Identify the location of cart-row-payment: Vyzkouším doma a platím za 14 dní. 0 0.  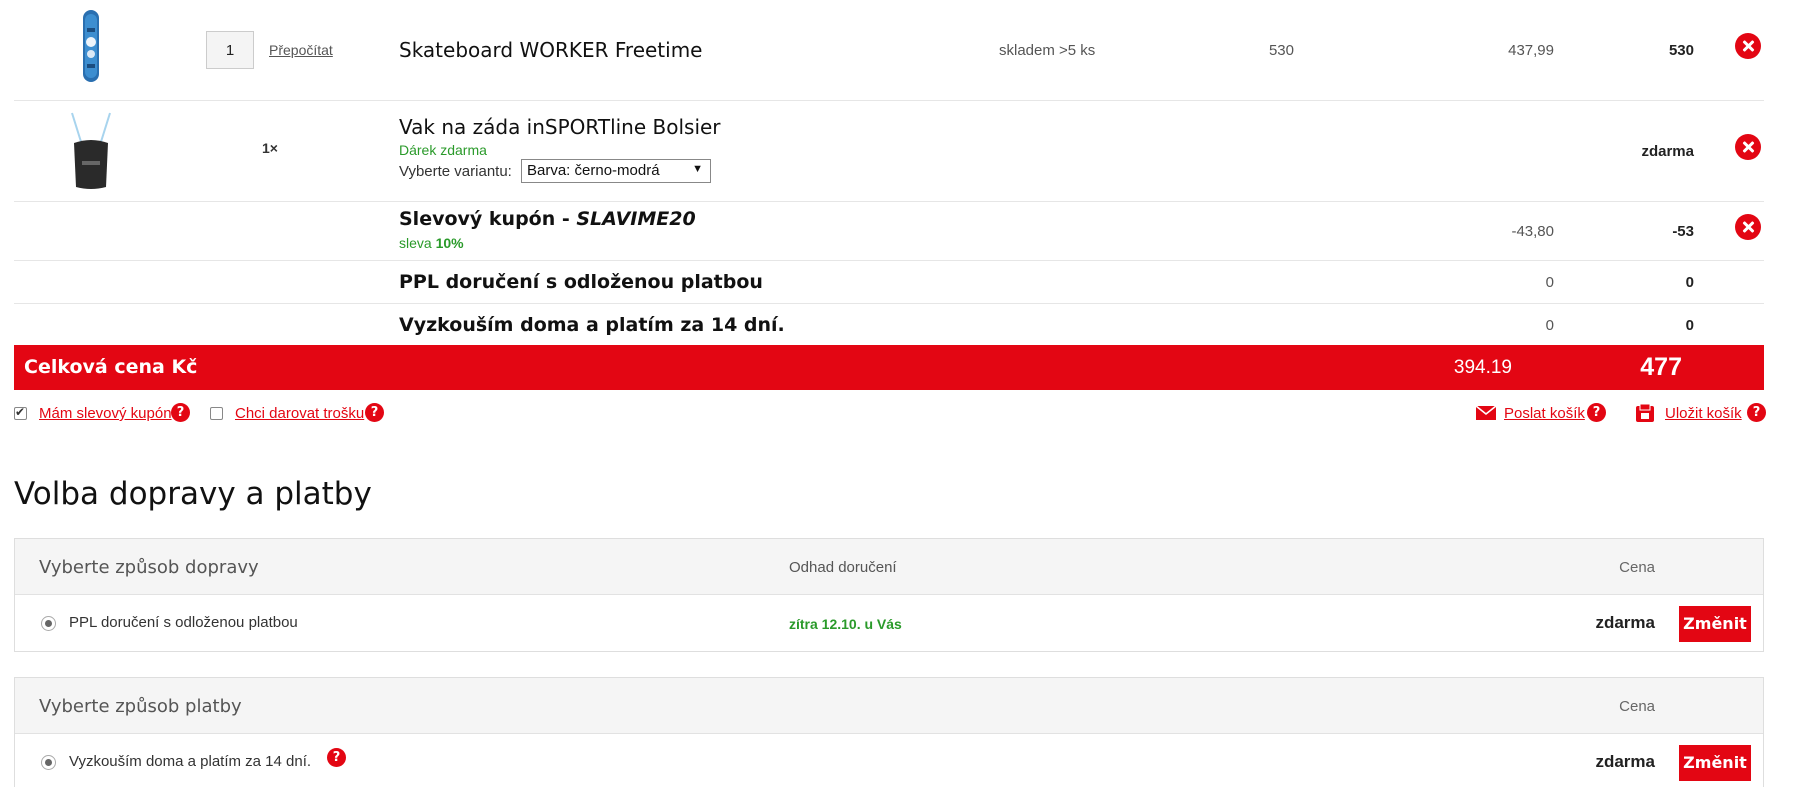
(889, 325).